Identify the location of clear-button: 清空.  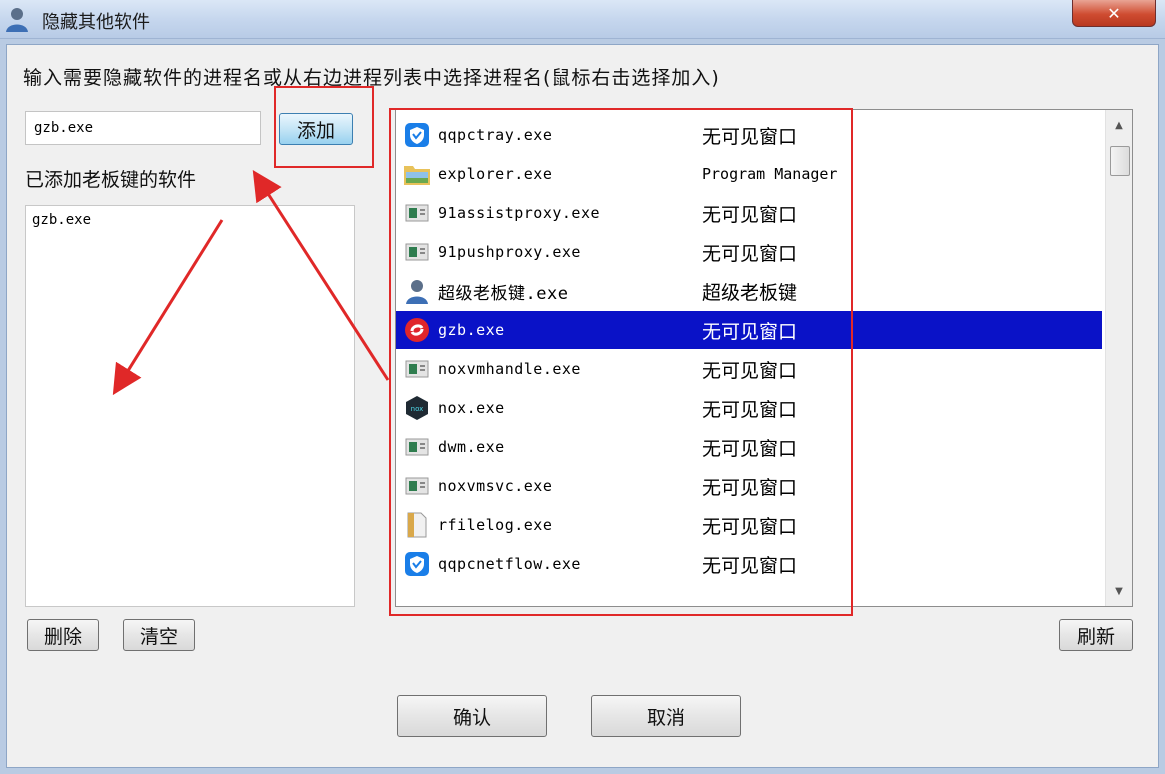
(159, 635).